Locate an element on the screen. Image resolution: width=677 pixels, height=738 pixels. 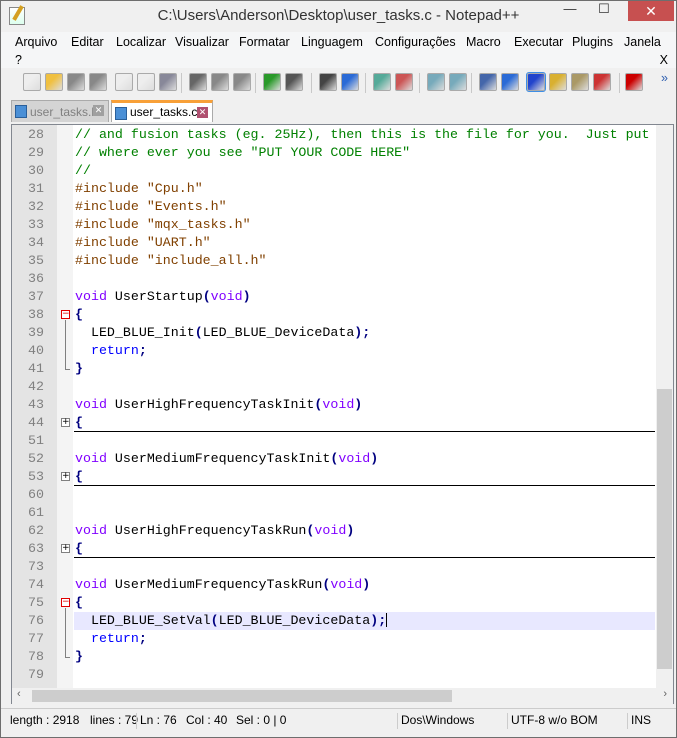
tab-user-tasks-c: user_tasks.c ✕ is located at coordinates (162, 111).